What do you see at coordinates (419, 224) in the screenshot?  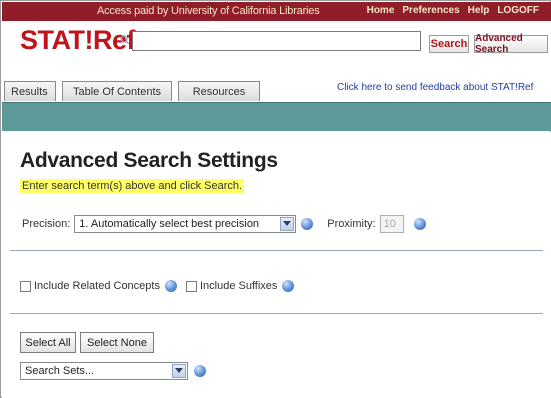 I see `proximity-help-icon` at bounding box center [419, 224].